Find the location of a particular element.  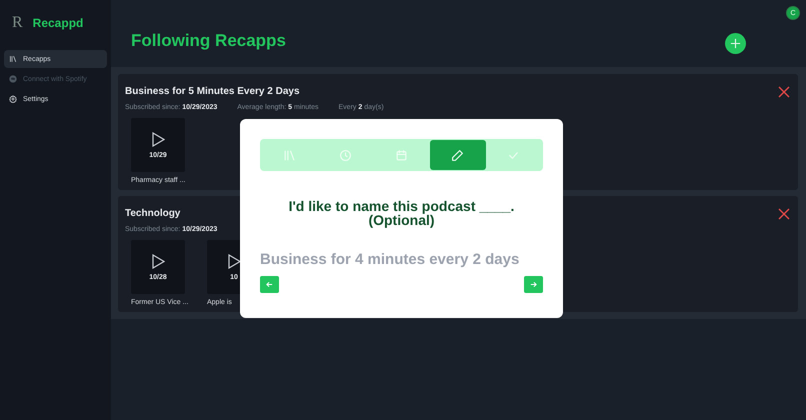

logo: R is located at coordinates (17, 23).